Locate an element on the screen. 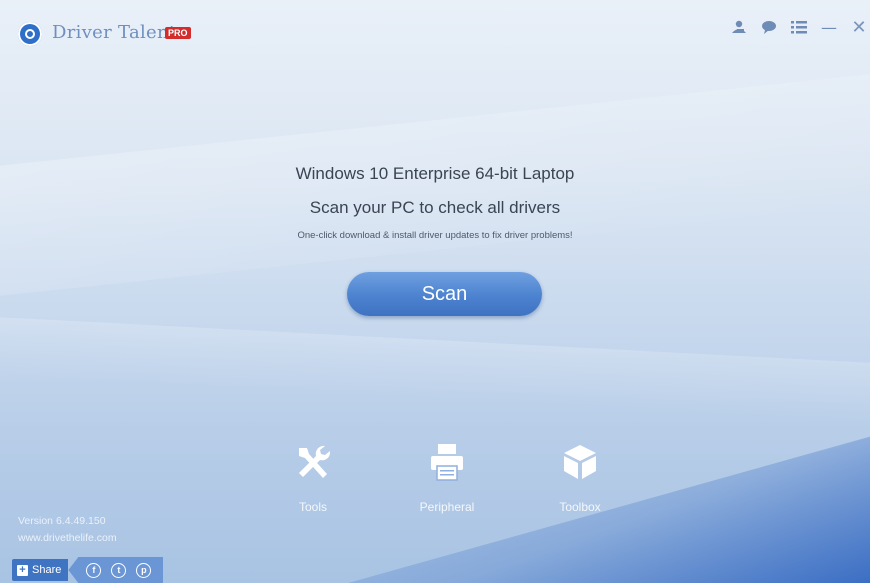 Image resolution: width=870 pixels, height=583 pixels. tool-label: Toolbox is located at coordinates (580, 507).